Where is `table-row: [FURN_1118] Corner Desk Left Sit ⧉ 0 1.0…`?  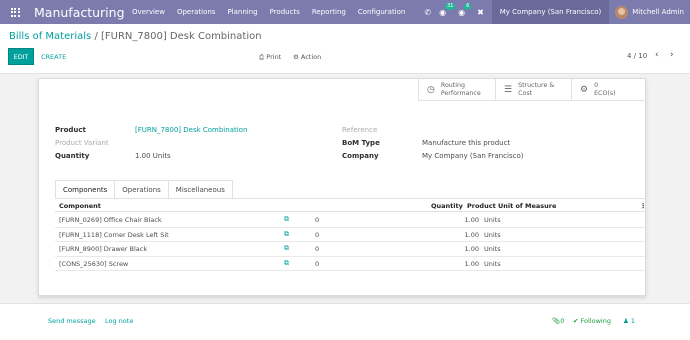 table-row: [FURN_1118] Corner Desk Left Sit ⧉ 0 1.0… is located at coordinates (350, 235).